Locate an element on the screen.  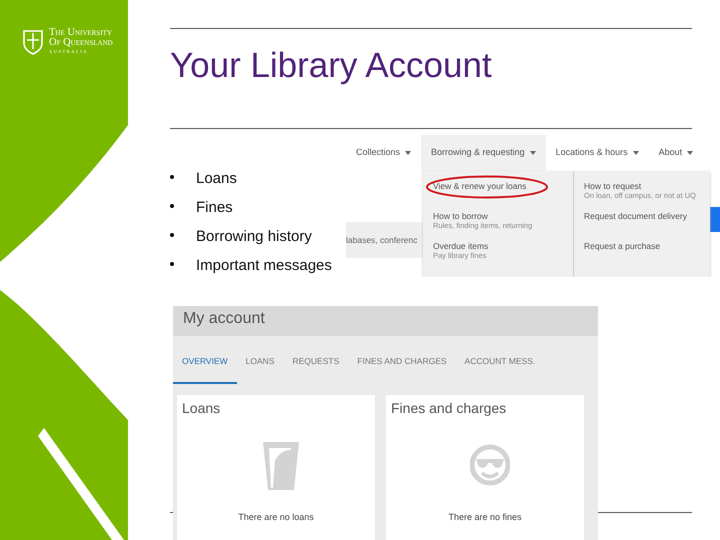
bullet-text: Important messages is located at coordinates (264, 266).